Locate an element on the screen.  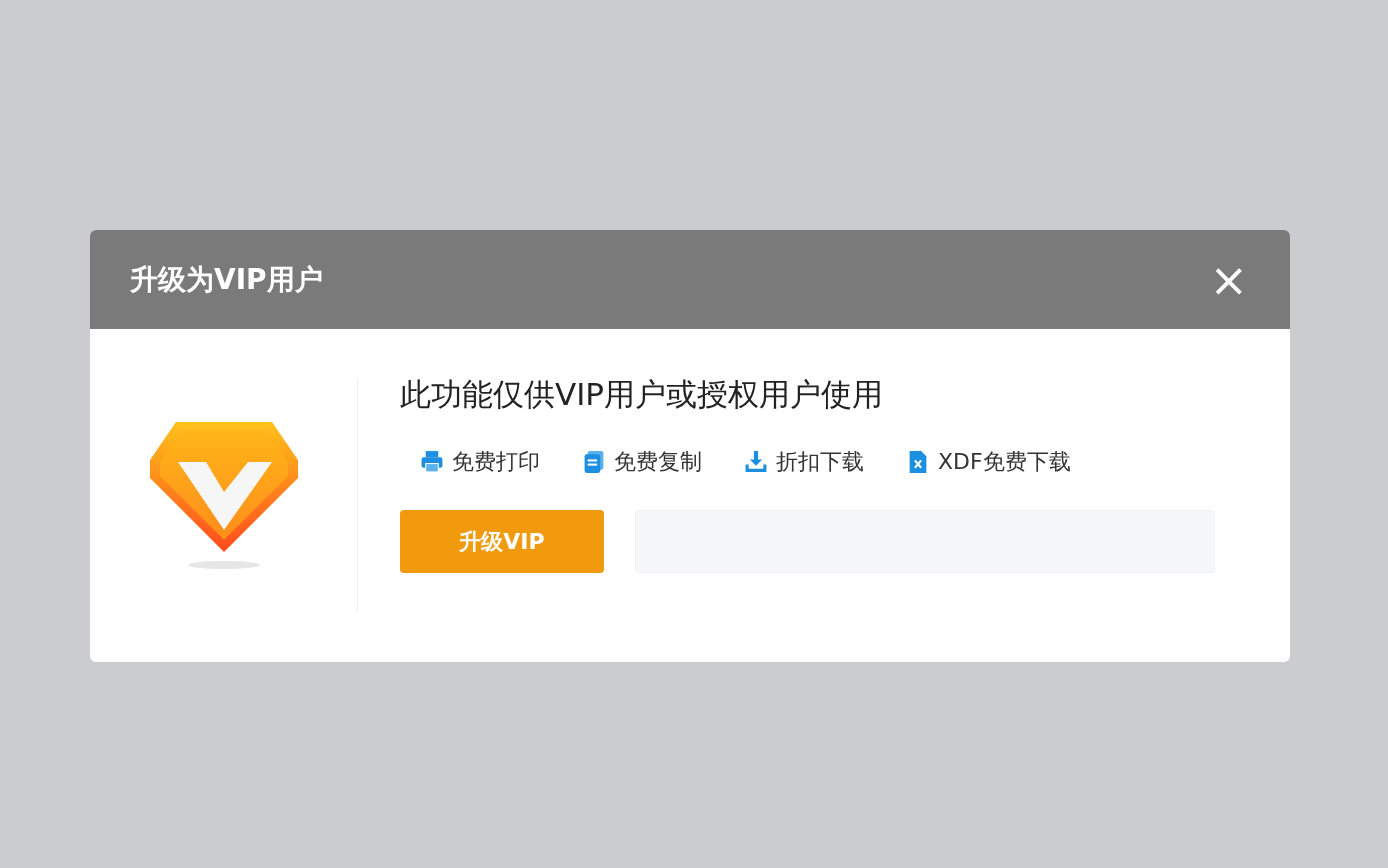
diamond-logo-icon is located at coordinates (223, 495).